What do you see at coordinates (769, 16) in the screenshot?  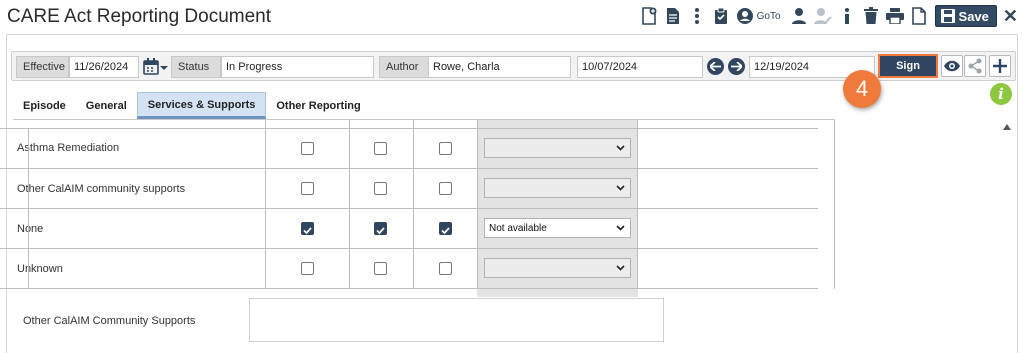 I see `goto-label: GoTo` at bounding box center [769, 16].